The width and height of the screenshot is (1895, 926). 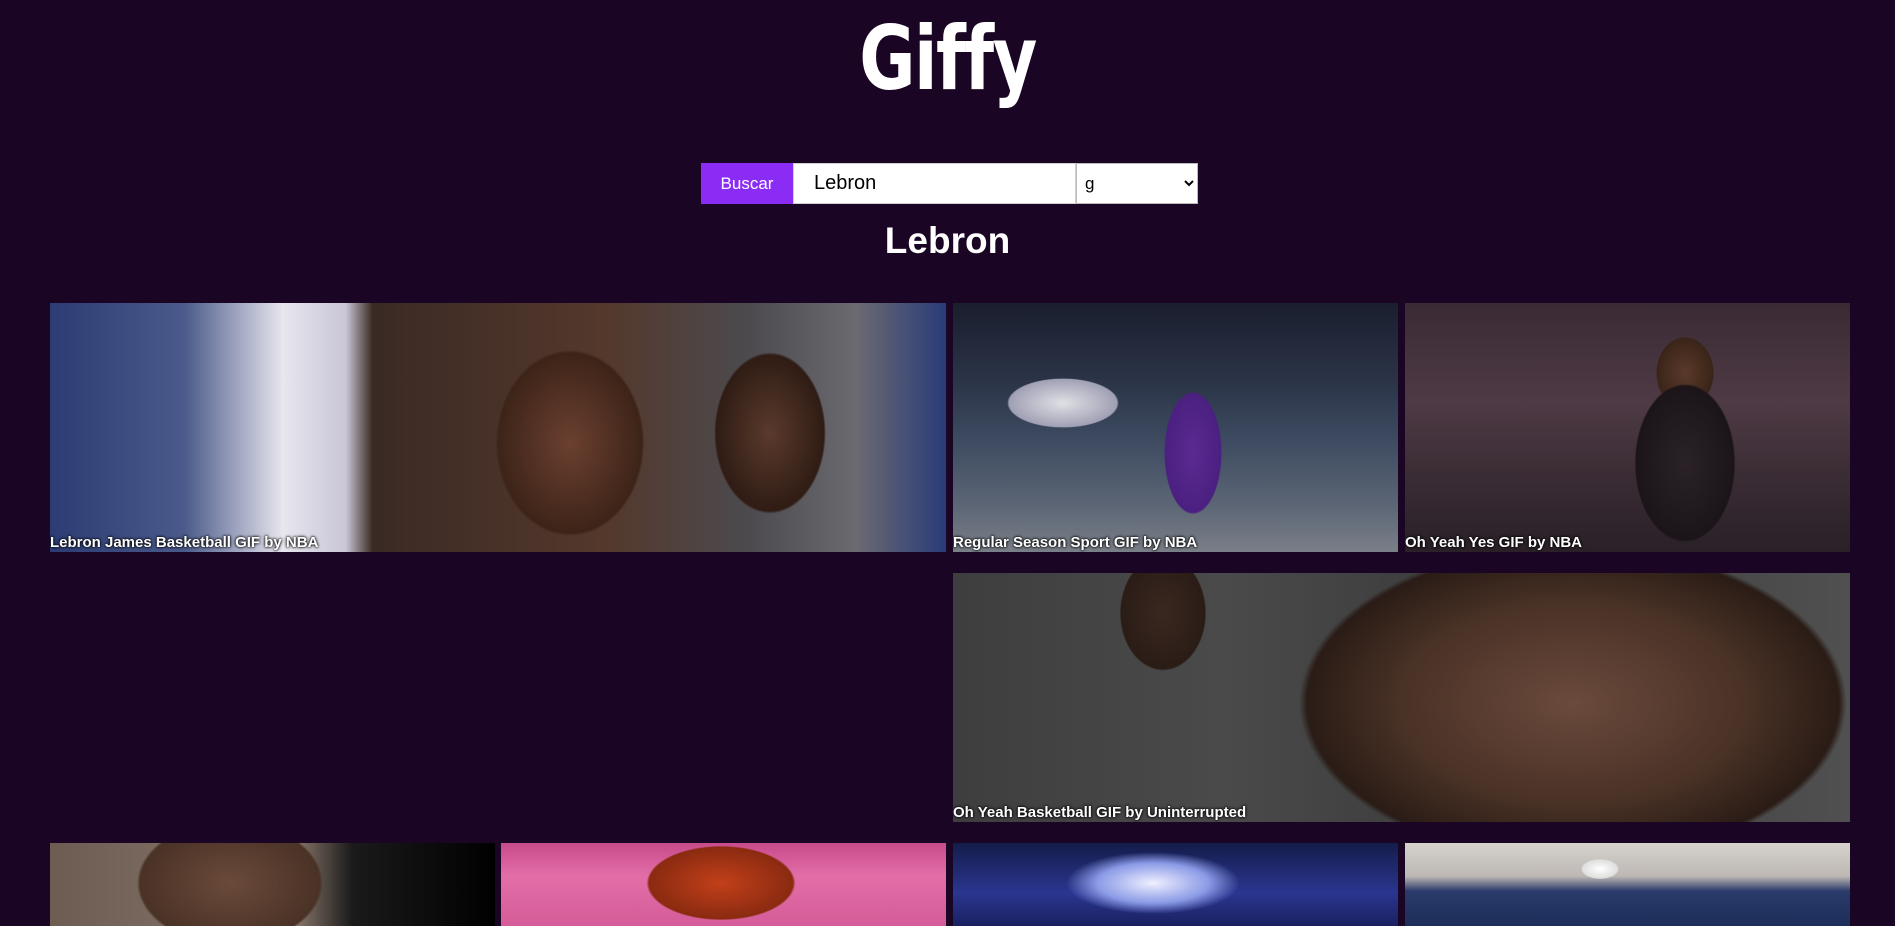 I want to click on gif-item: Oh Yeah Yes GIF by NBA, so click(x=1627, y=427).